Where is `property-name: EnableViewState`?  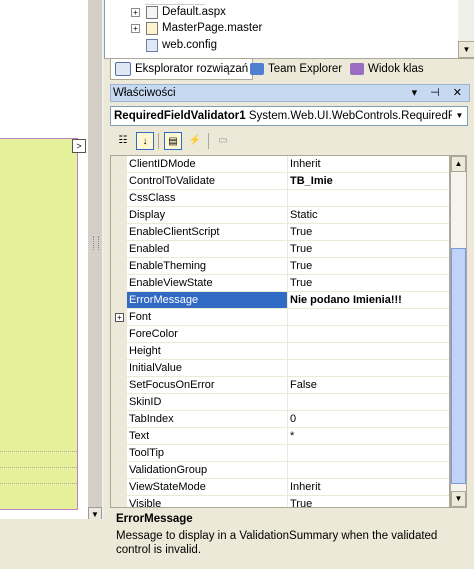
property-name: EnableViewState is located at coordinates (207, 283).